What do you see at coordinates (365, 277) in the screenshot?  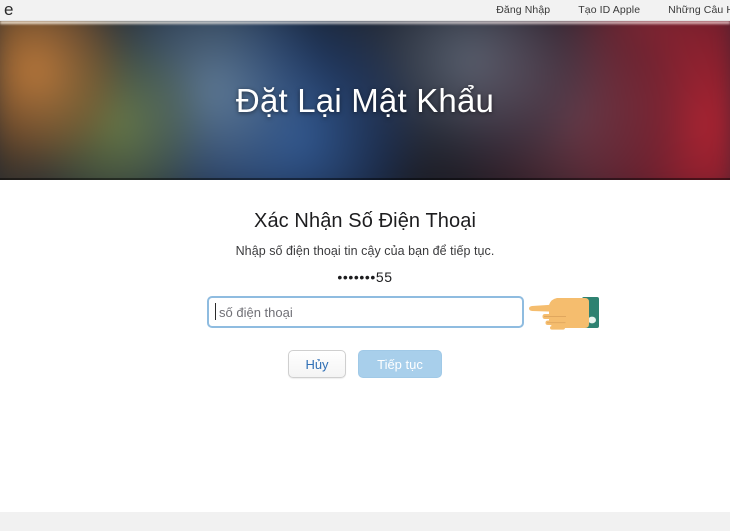 I see `masked-phone-number: •••••••55` at bounding box center [365, 277].